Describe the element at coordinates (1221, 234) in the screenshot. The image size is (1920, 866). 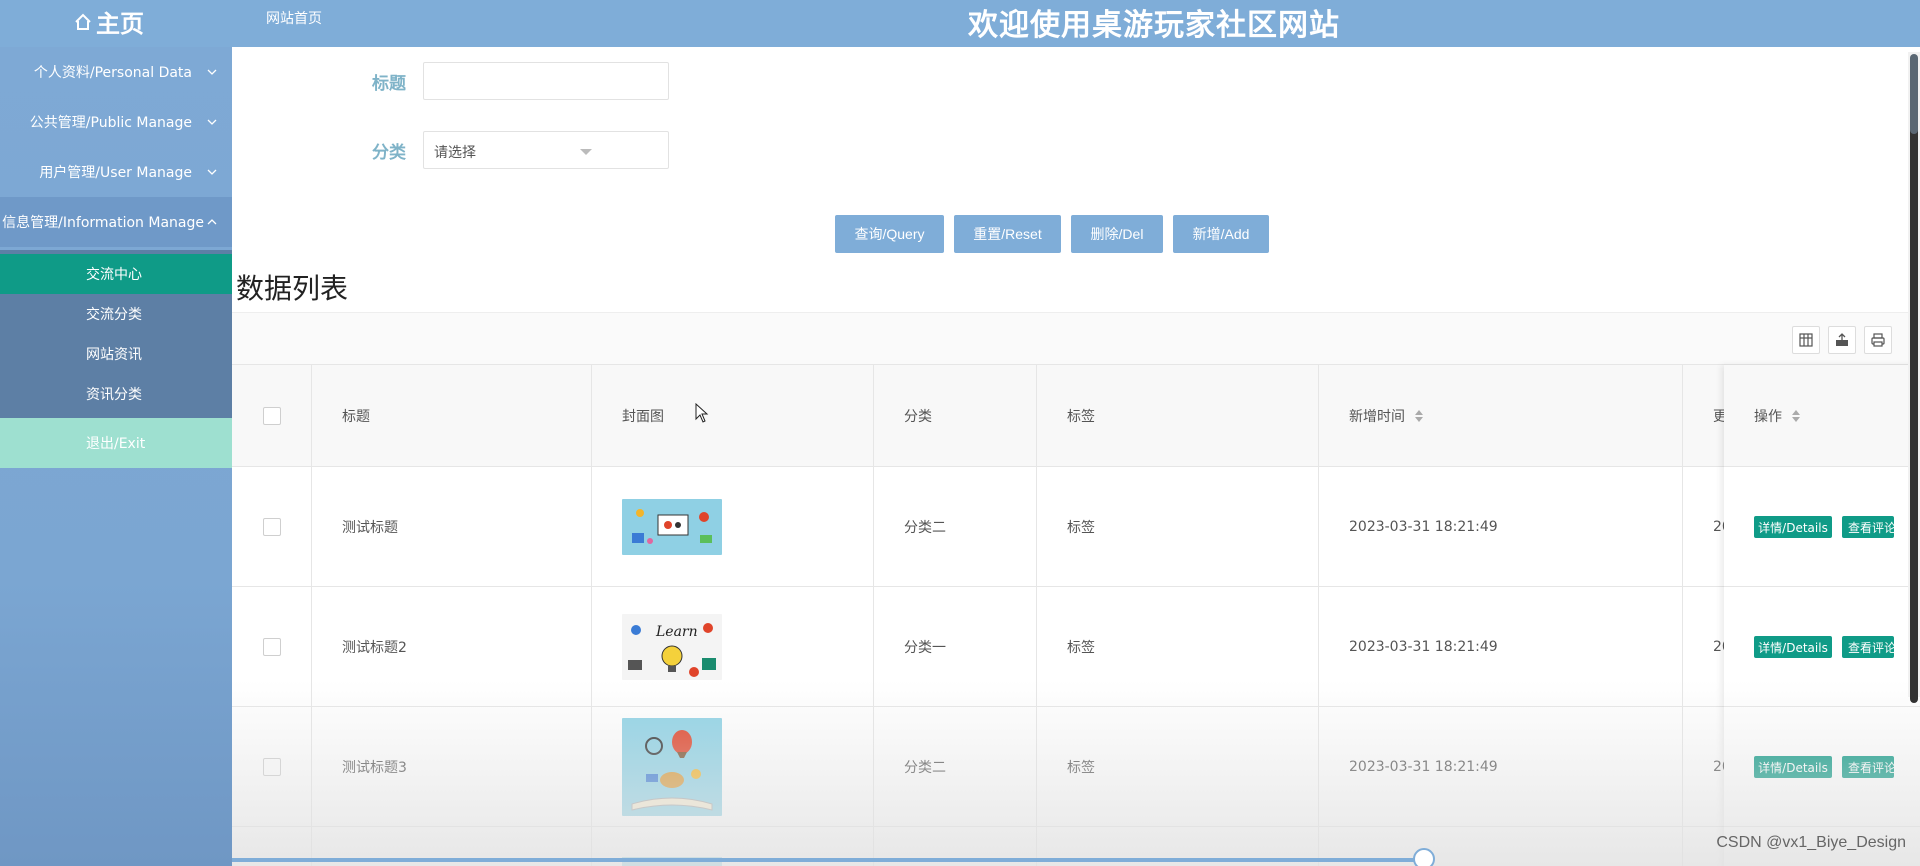
I see `add-button: 新增/Add` at that location.